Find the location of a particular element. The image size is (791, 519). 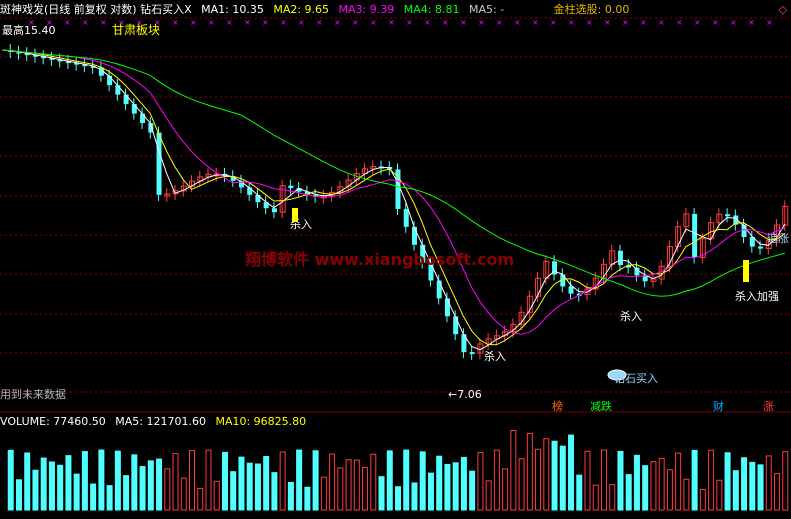

ma5-value: MA5: - is located at coordinates (486, 9).